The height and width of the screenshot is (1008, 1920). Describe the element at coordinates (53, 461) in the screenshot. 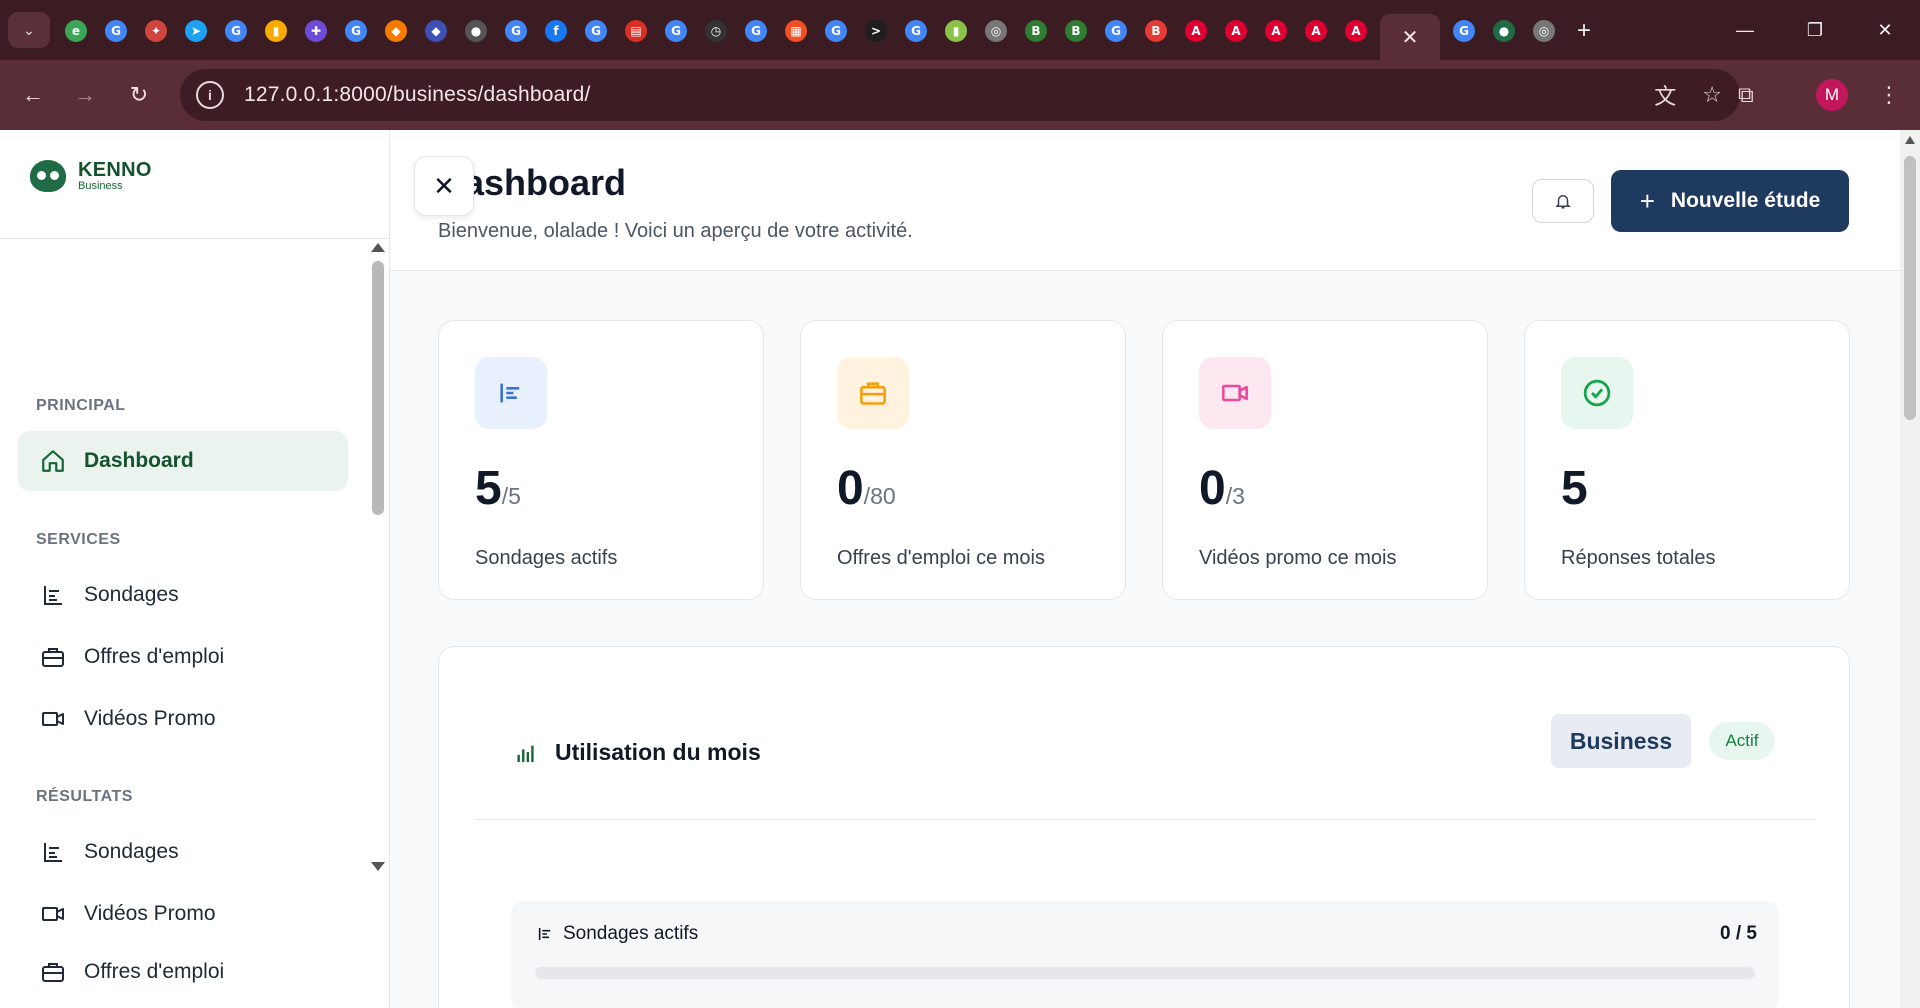

I see `home-icon` at that location.